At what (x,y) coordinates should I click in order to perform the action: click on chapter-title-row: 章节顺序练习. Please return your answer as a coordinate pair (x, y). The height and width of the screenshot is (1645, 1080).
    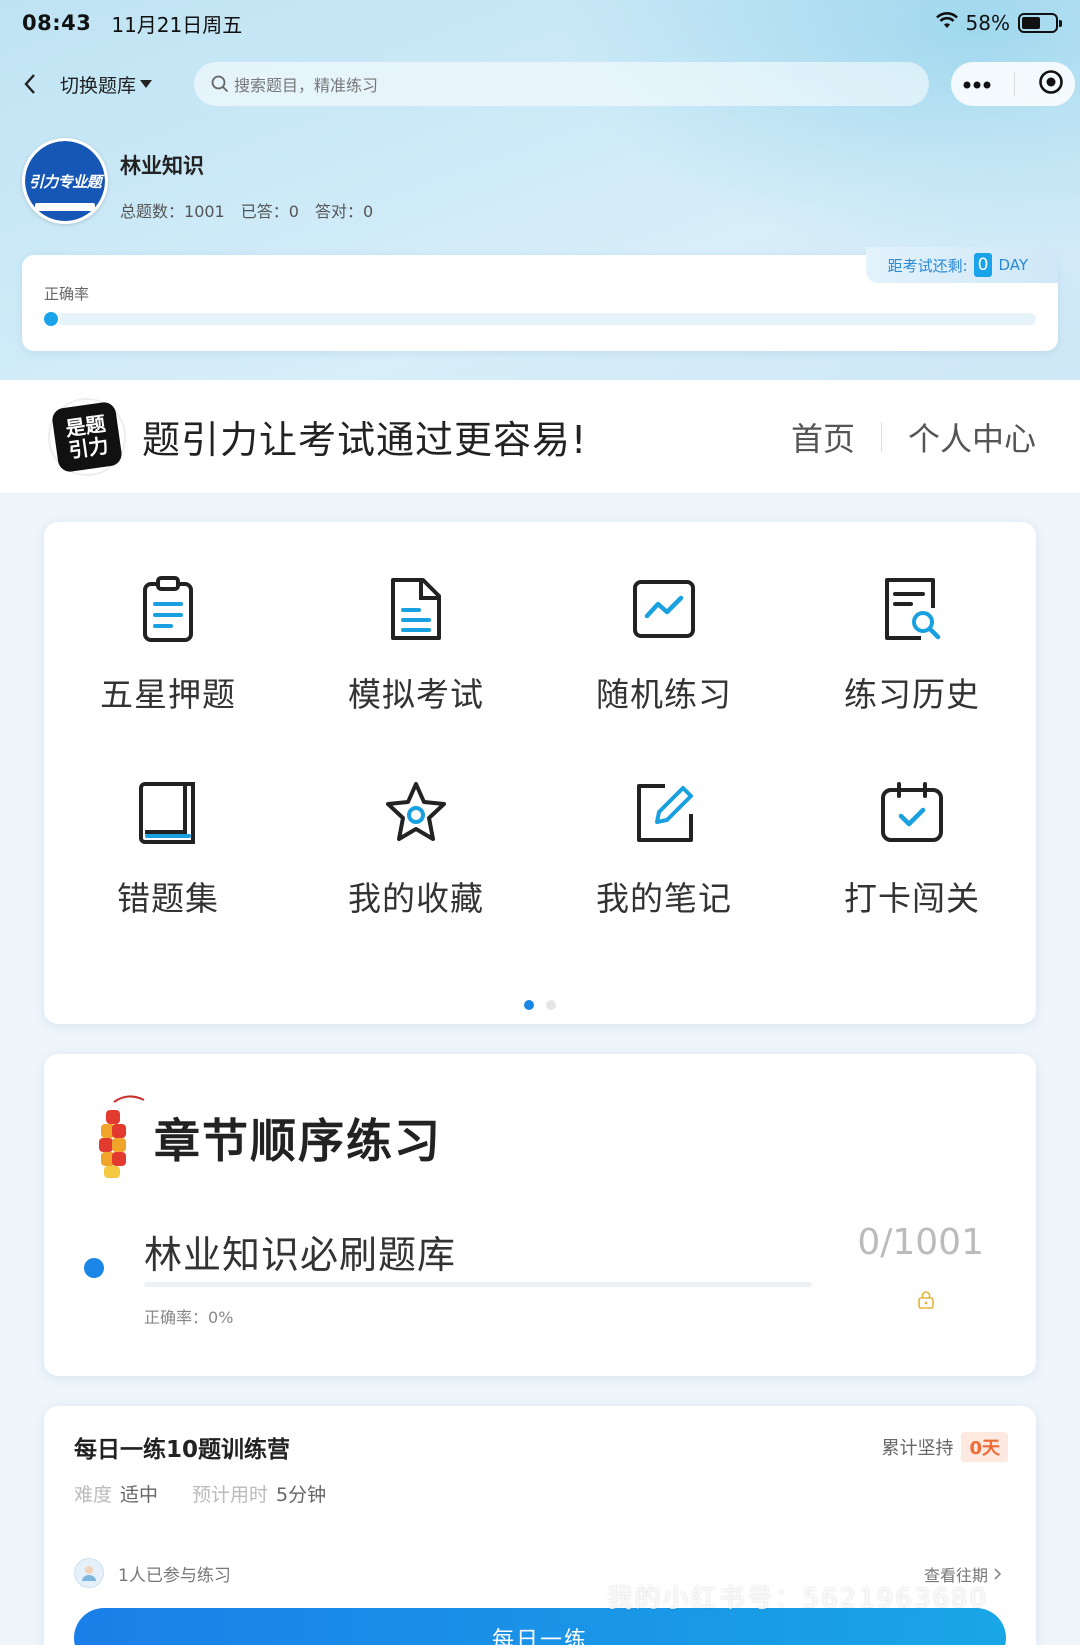
    Looking at the image, I should click on (265, 1138).